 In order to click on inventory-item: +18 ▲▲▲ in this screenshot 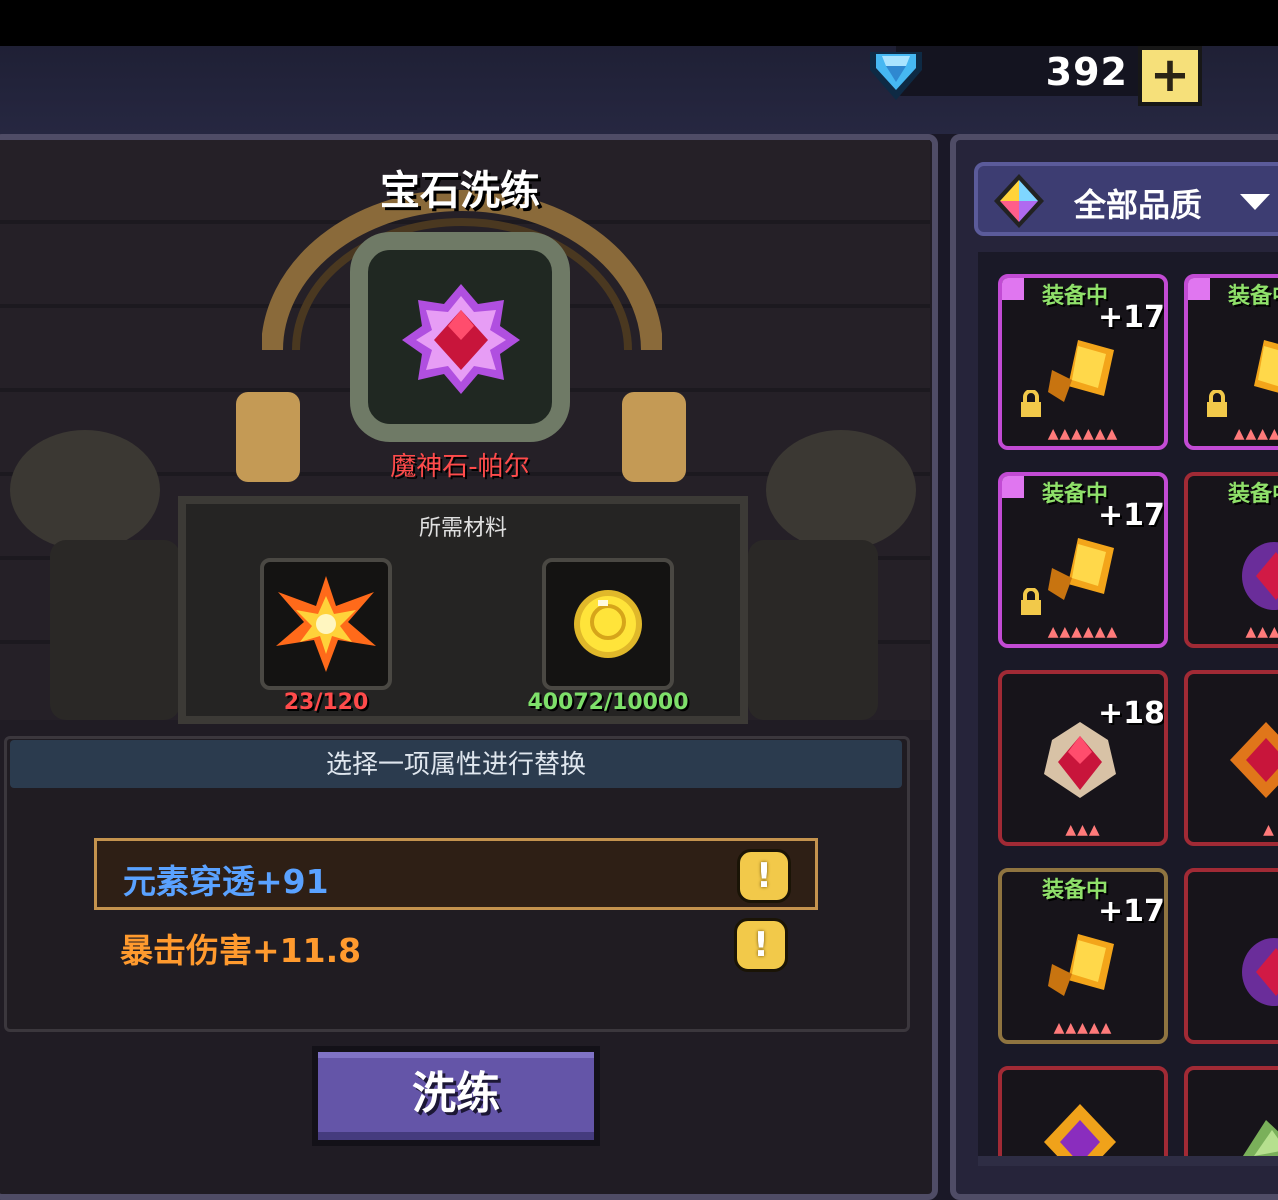, I will do `click(1083, 758)`.